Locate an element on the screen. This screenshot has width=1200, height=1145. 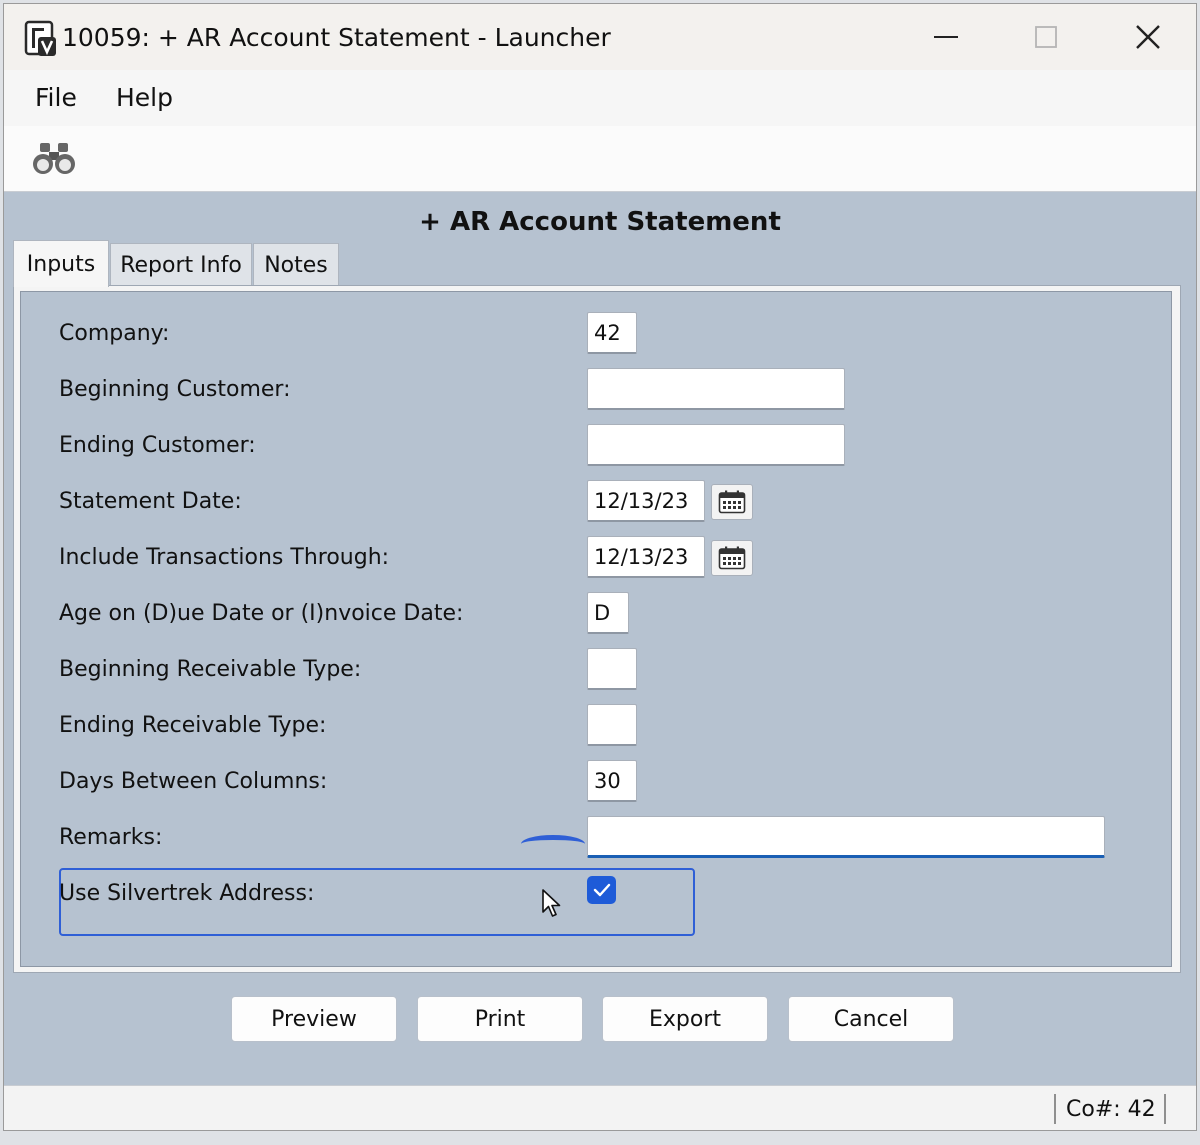
focus-indicator is located at coordinates (553, 844).